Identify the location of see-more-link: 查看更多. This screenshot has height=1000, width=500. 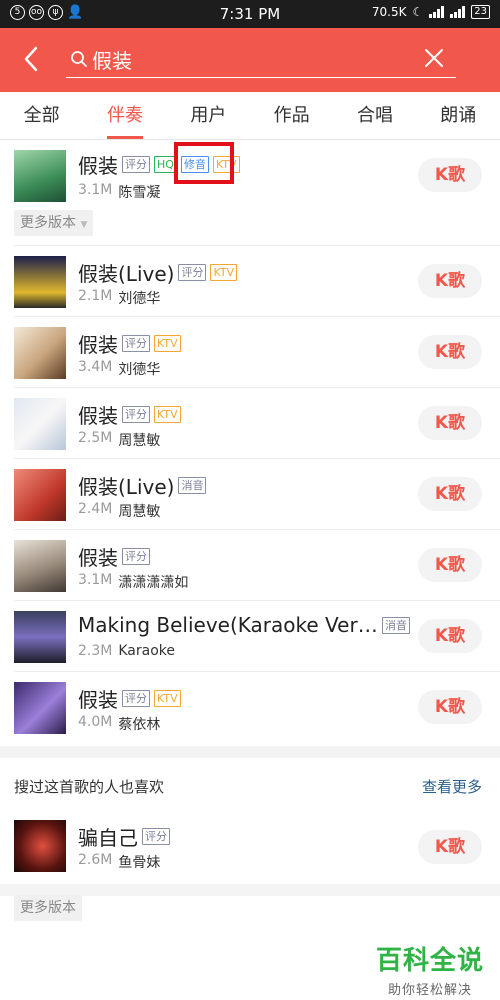
(452, 786).